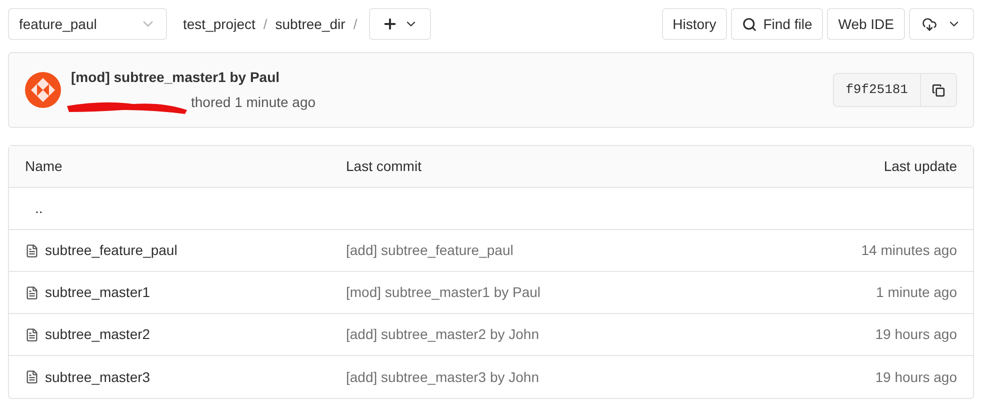 This screenshot has height=409, width=982. I want to click on plus-icon, so click(390, 24).